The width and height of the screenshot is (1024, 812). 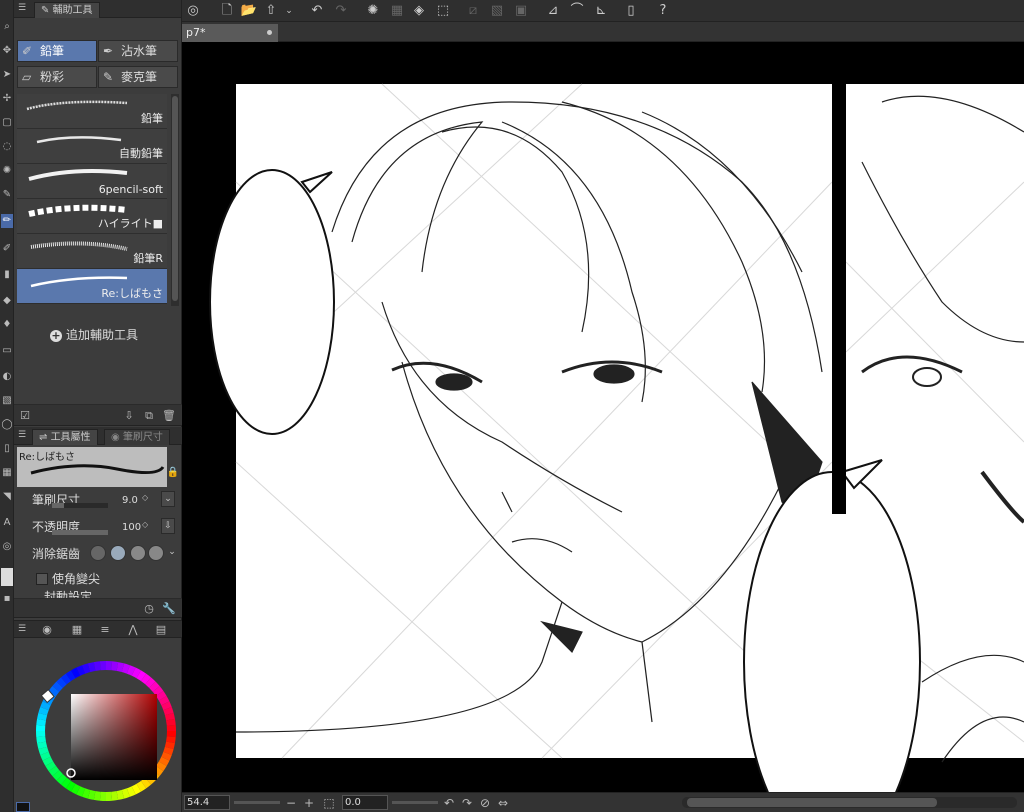 What do you see at coordinates (138, 51) in the screenshot?
I see `group-pen-button: ✒ 沾水筆` at bounding box center [138, 51].